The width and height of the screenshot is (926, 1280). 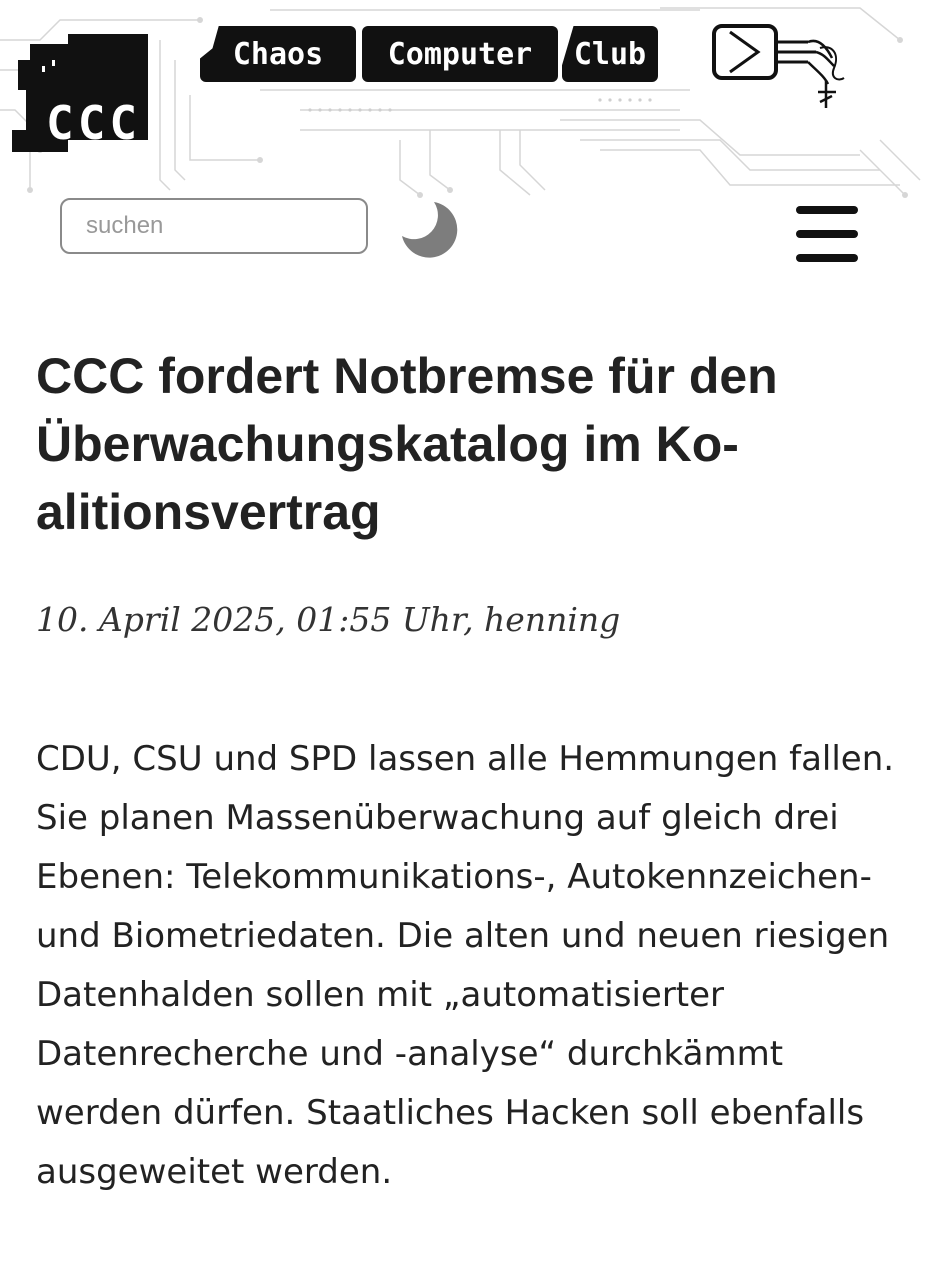 I want to click on article-meta: 10. April 2025, 01:55 Uhr, henning, so click(x=328, y=619).